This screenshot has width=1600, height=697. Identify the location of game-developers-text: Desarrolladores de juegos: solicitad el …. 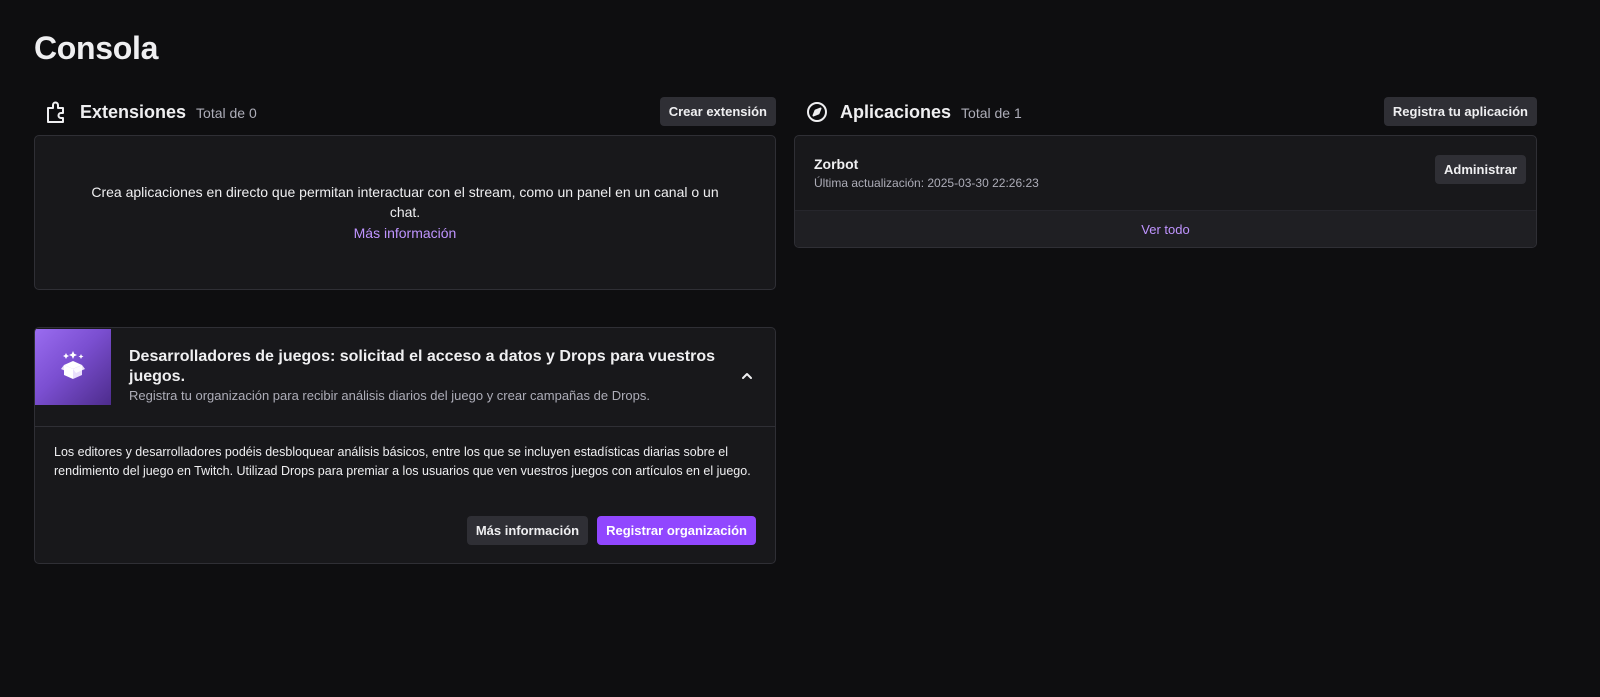
(424, 386).